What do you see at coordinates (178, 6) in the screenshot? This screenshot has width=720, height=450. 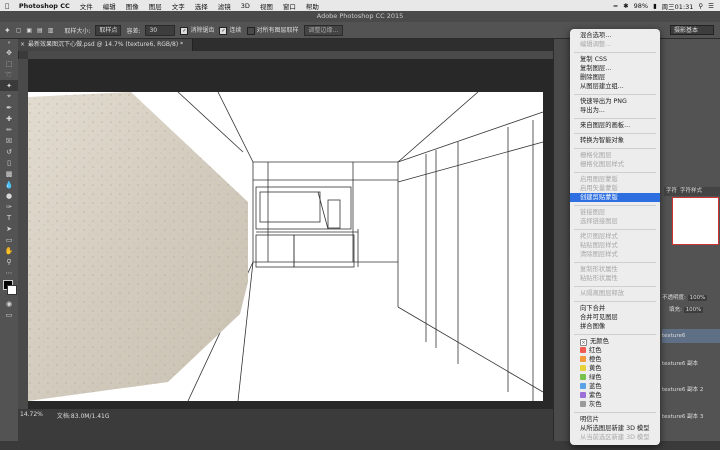 I see `menu-type: 文字` at bounding box center [178, 6].